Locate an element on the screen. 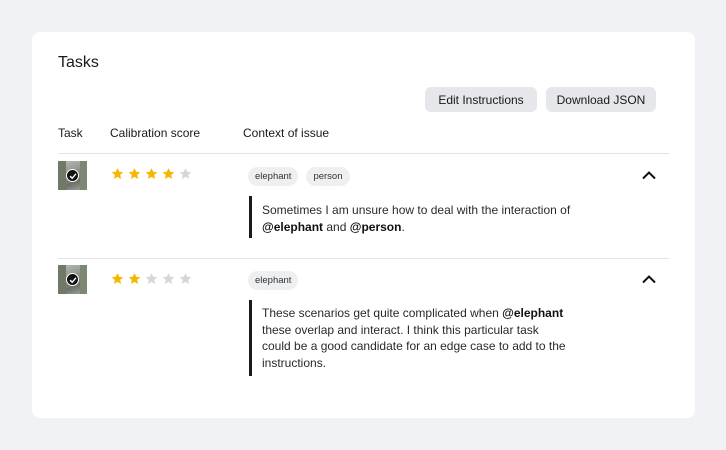  comment-text: . is located at coordinates (403, 226).